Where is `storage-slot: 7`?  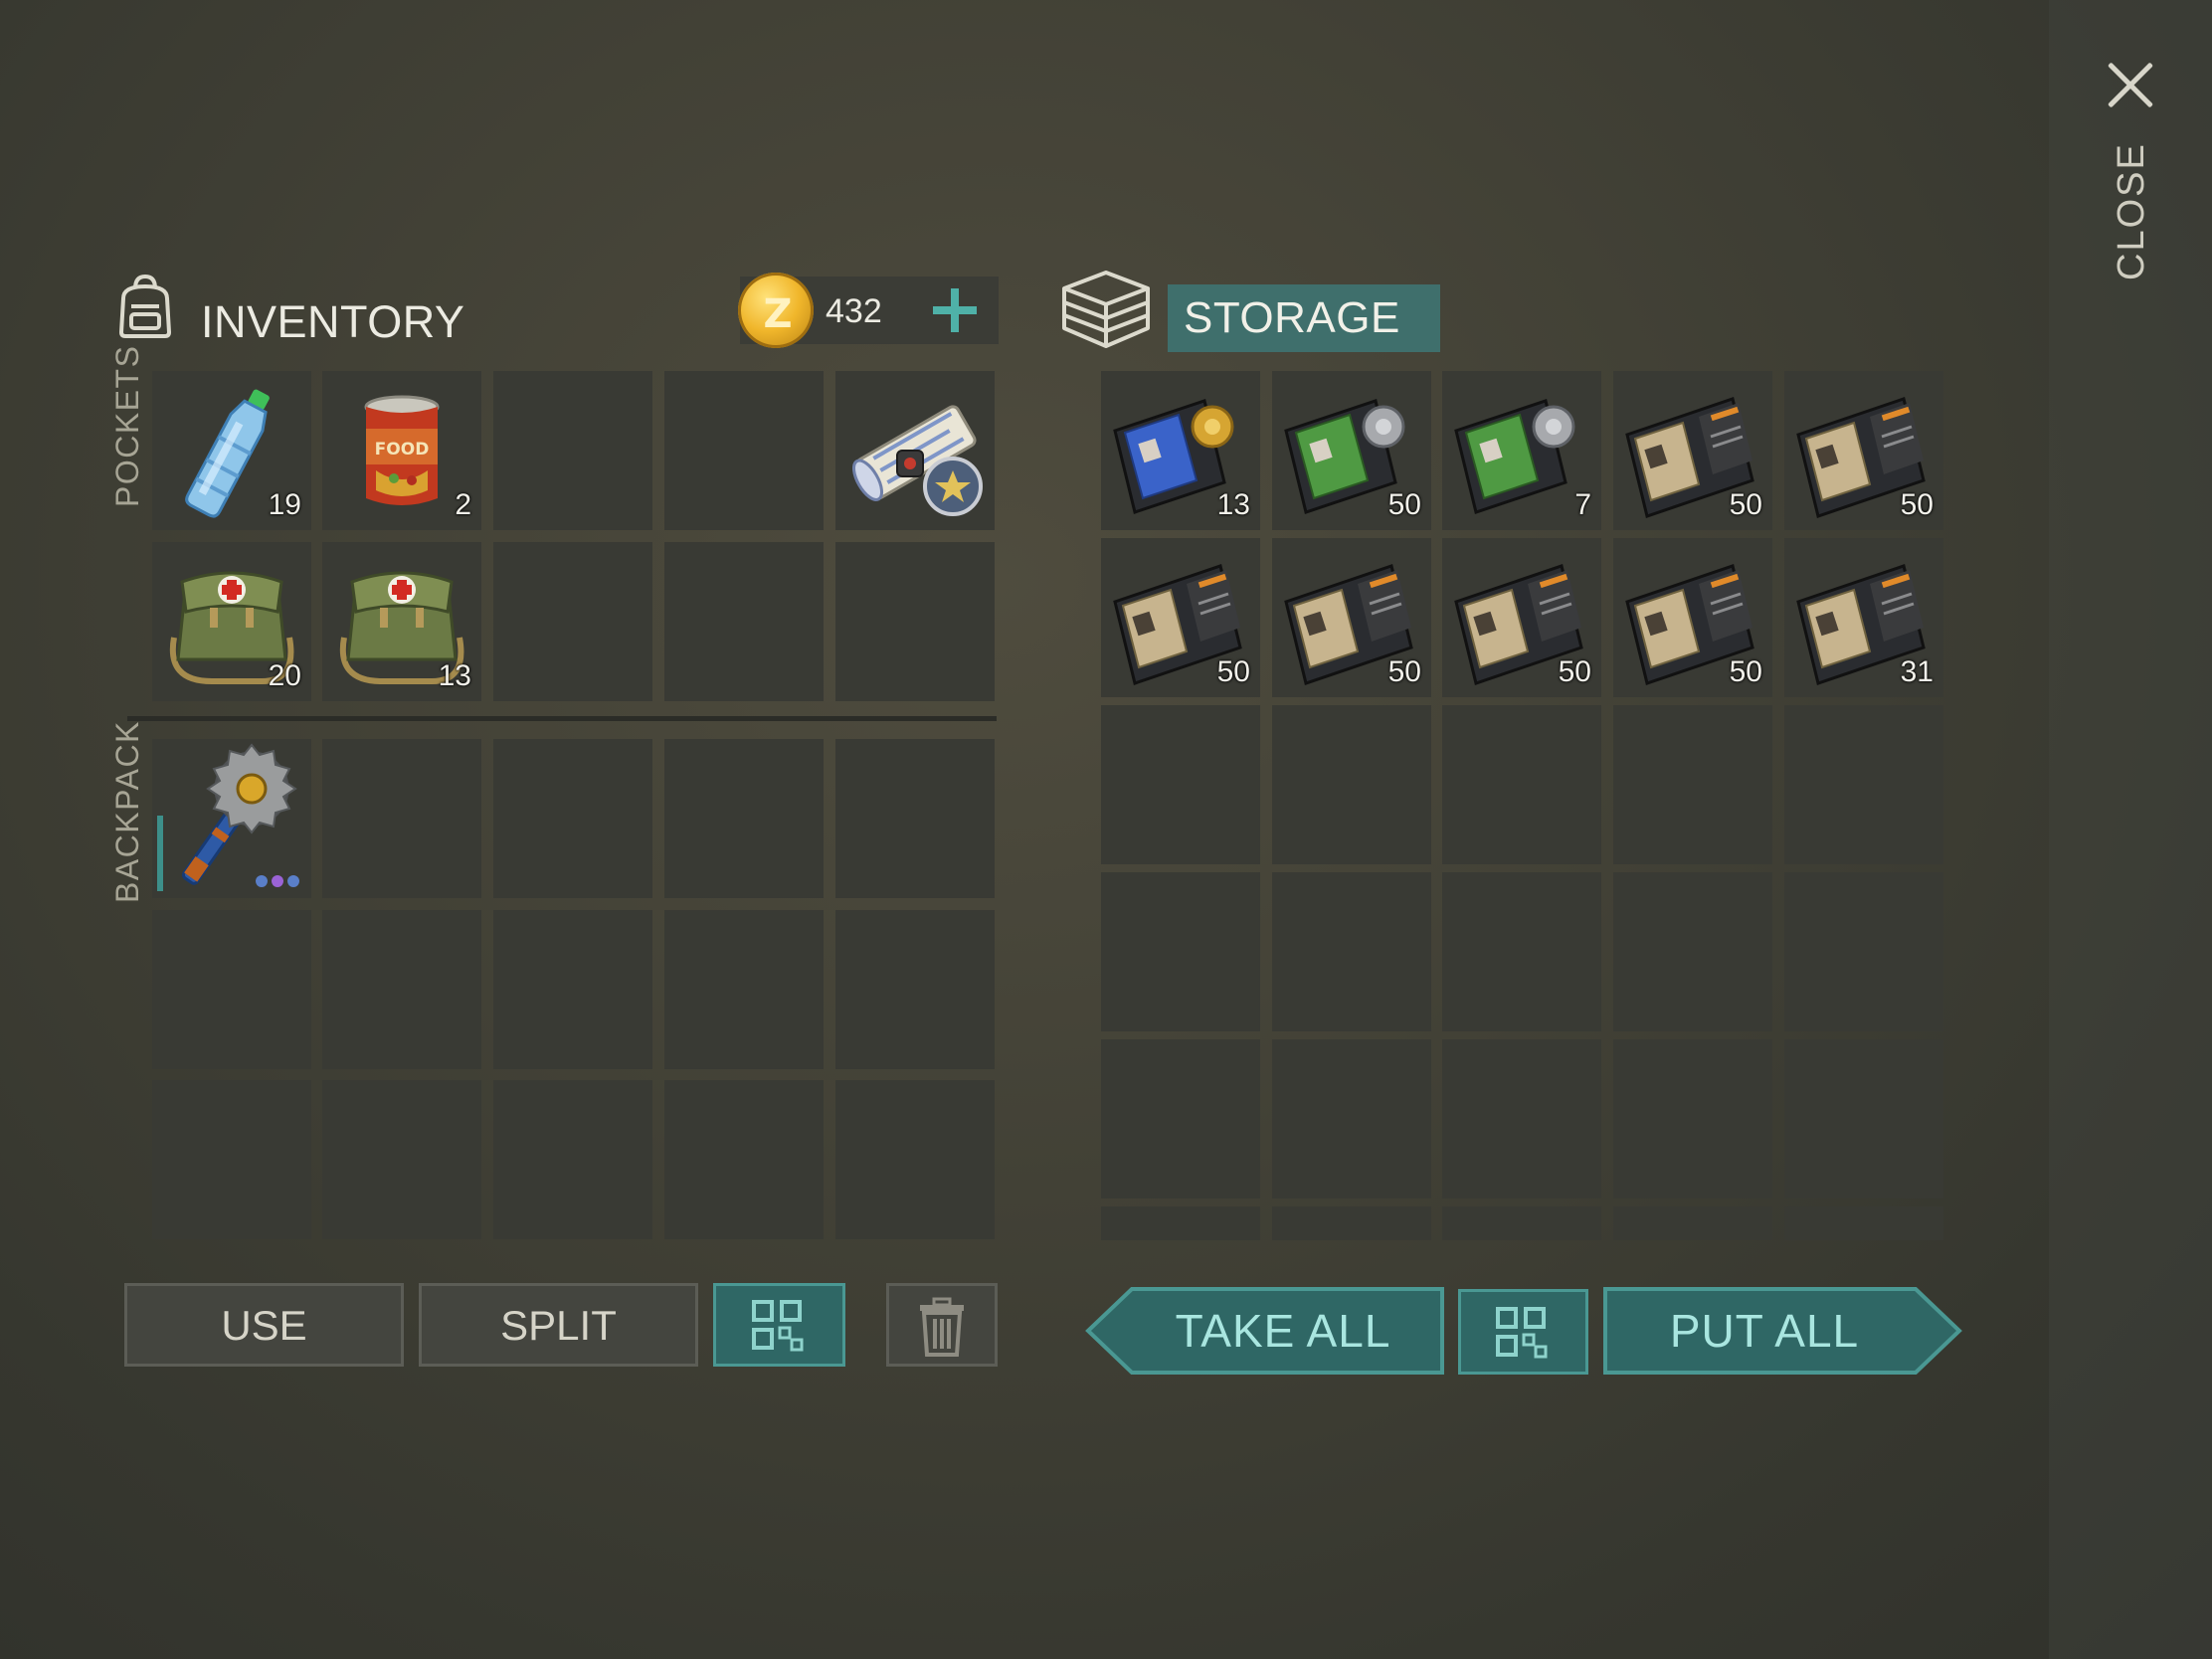
storage-slot: 7 is located at coordinates (1521, 450).